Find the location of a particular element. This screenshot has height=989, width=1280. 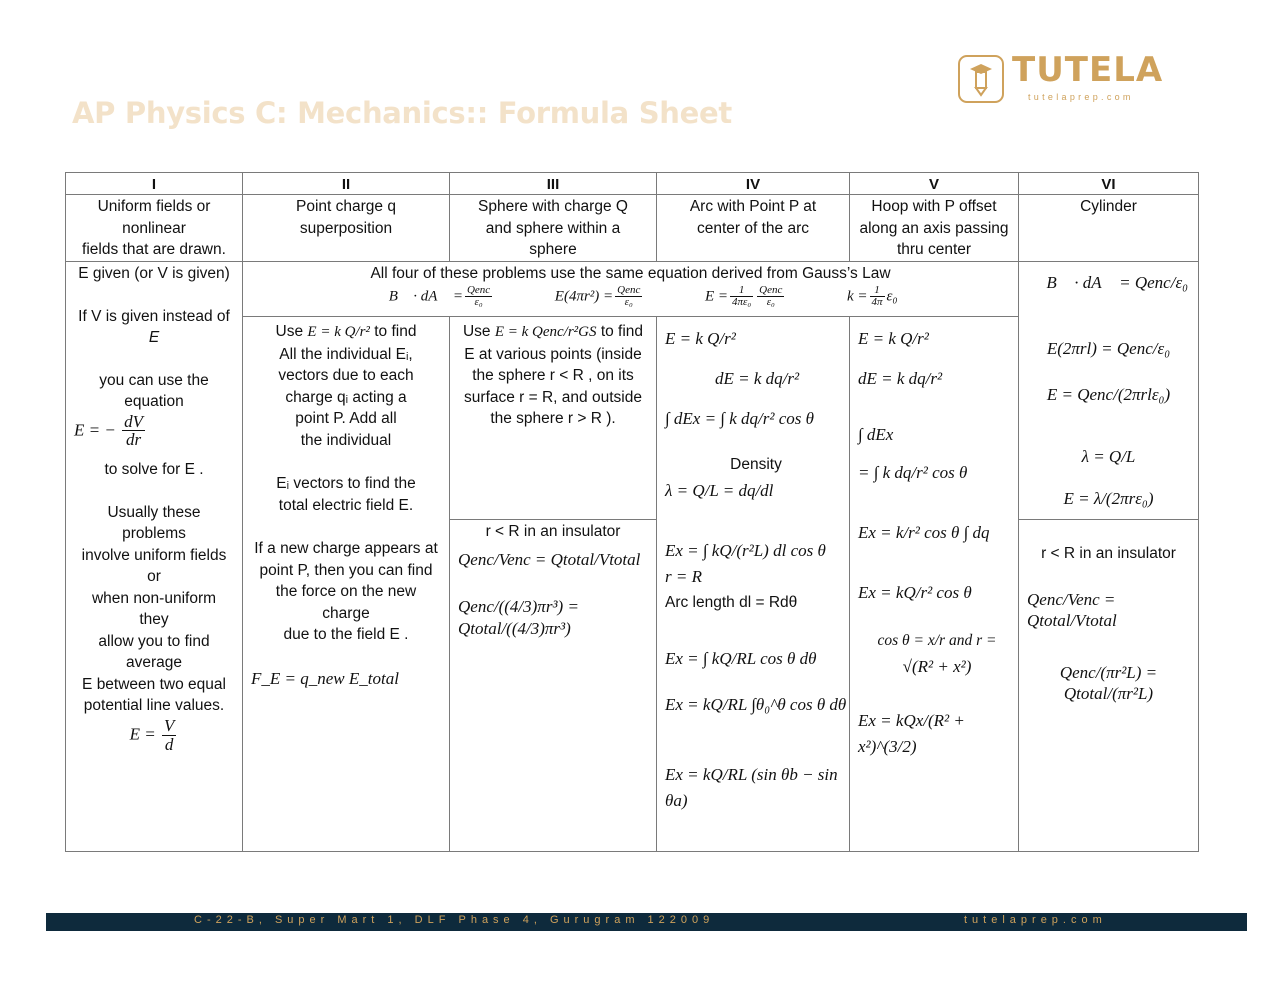

col2-text: the individual is located at coordinates (346, 440).